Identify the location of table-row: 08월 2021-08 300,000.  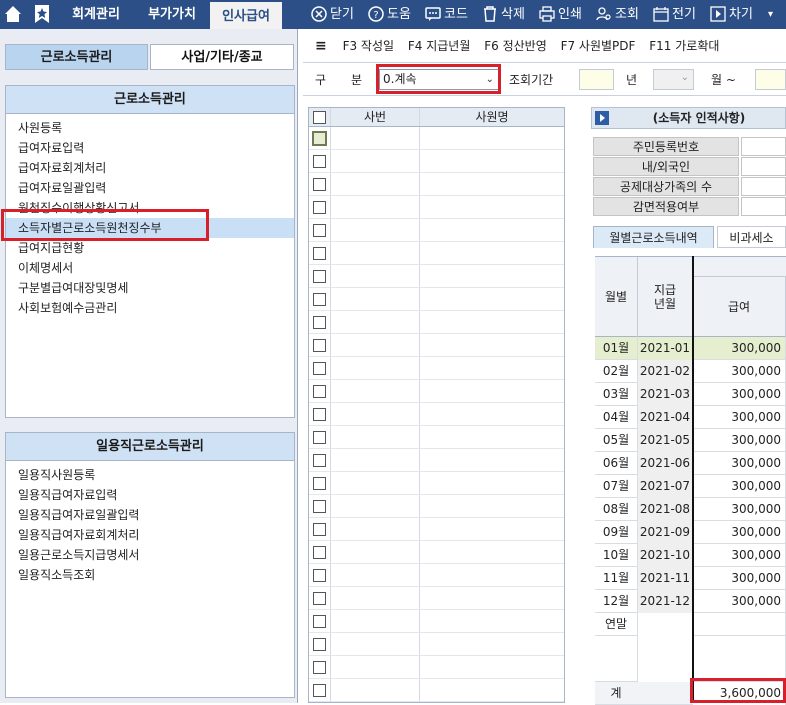
(690, 509).